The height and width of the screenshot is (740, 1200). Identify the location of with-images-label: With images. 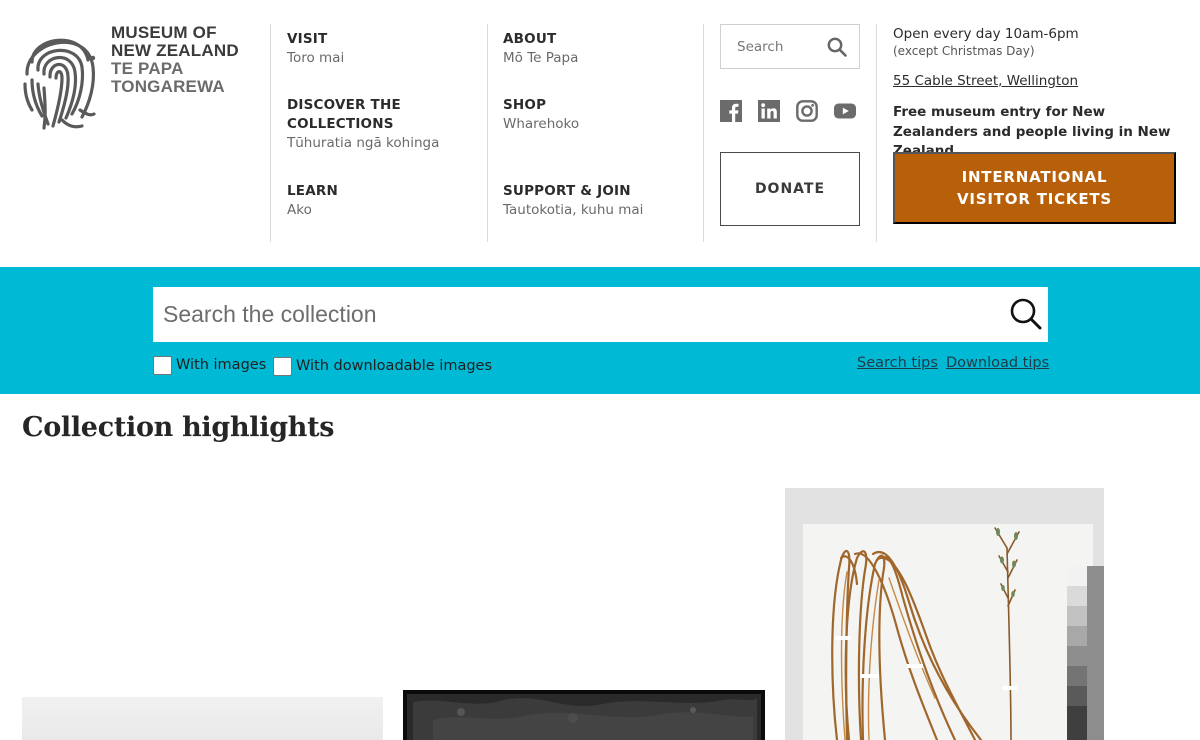
(221, 365).